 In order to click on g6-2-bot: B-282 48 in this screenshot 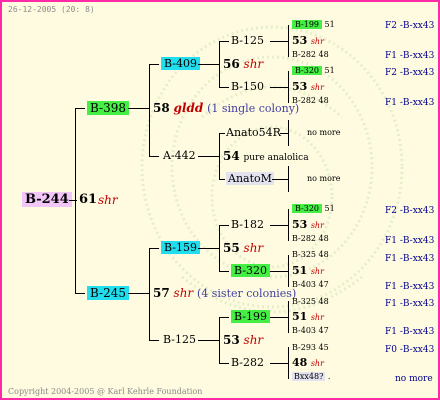, I will do `click(310, 239)`.